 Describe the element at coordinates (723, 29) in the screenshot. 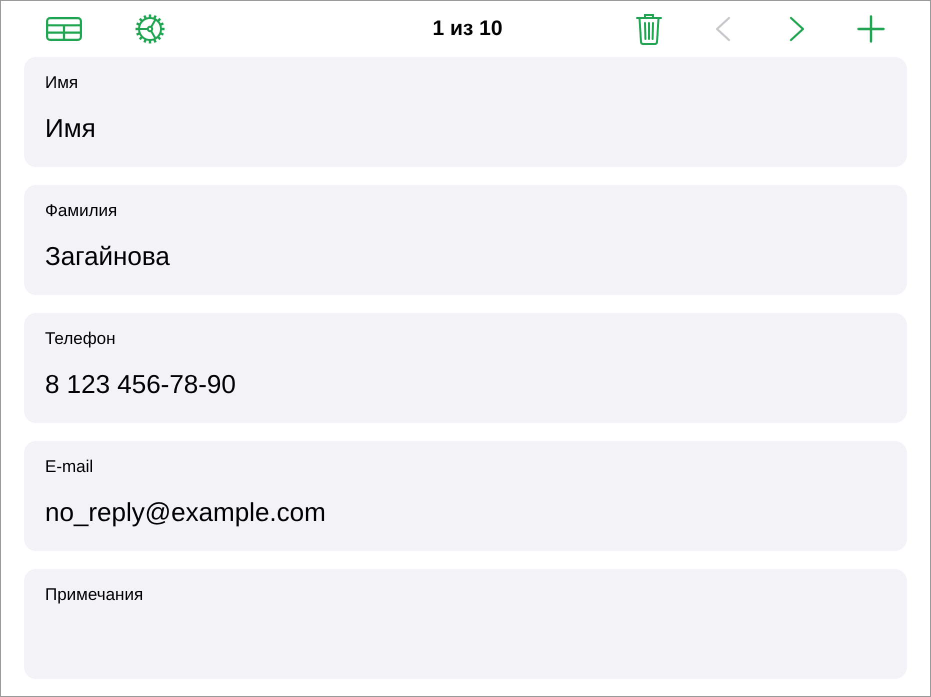

I see `chevron-left-icon` at that location.